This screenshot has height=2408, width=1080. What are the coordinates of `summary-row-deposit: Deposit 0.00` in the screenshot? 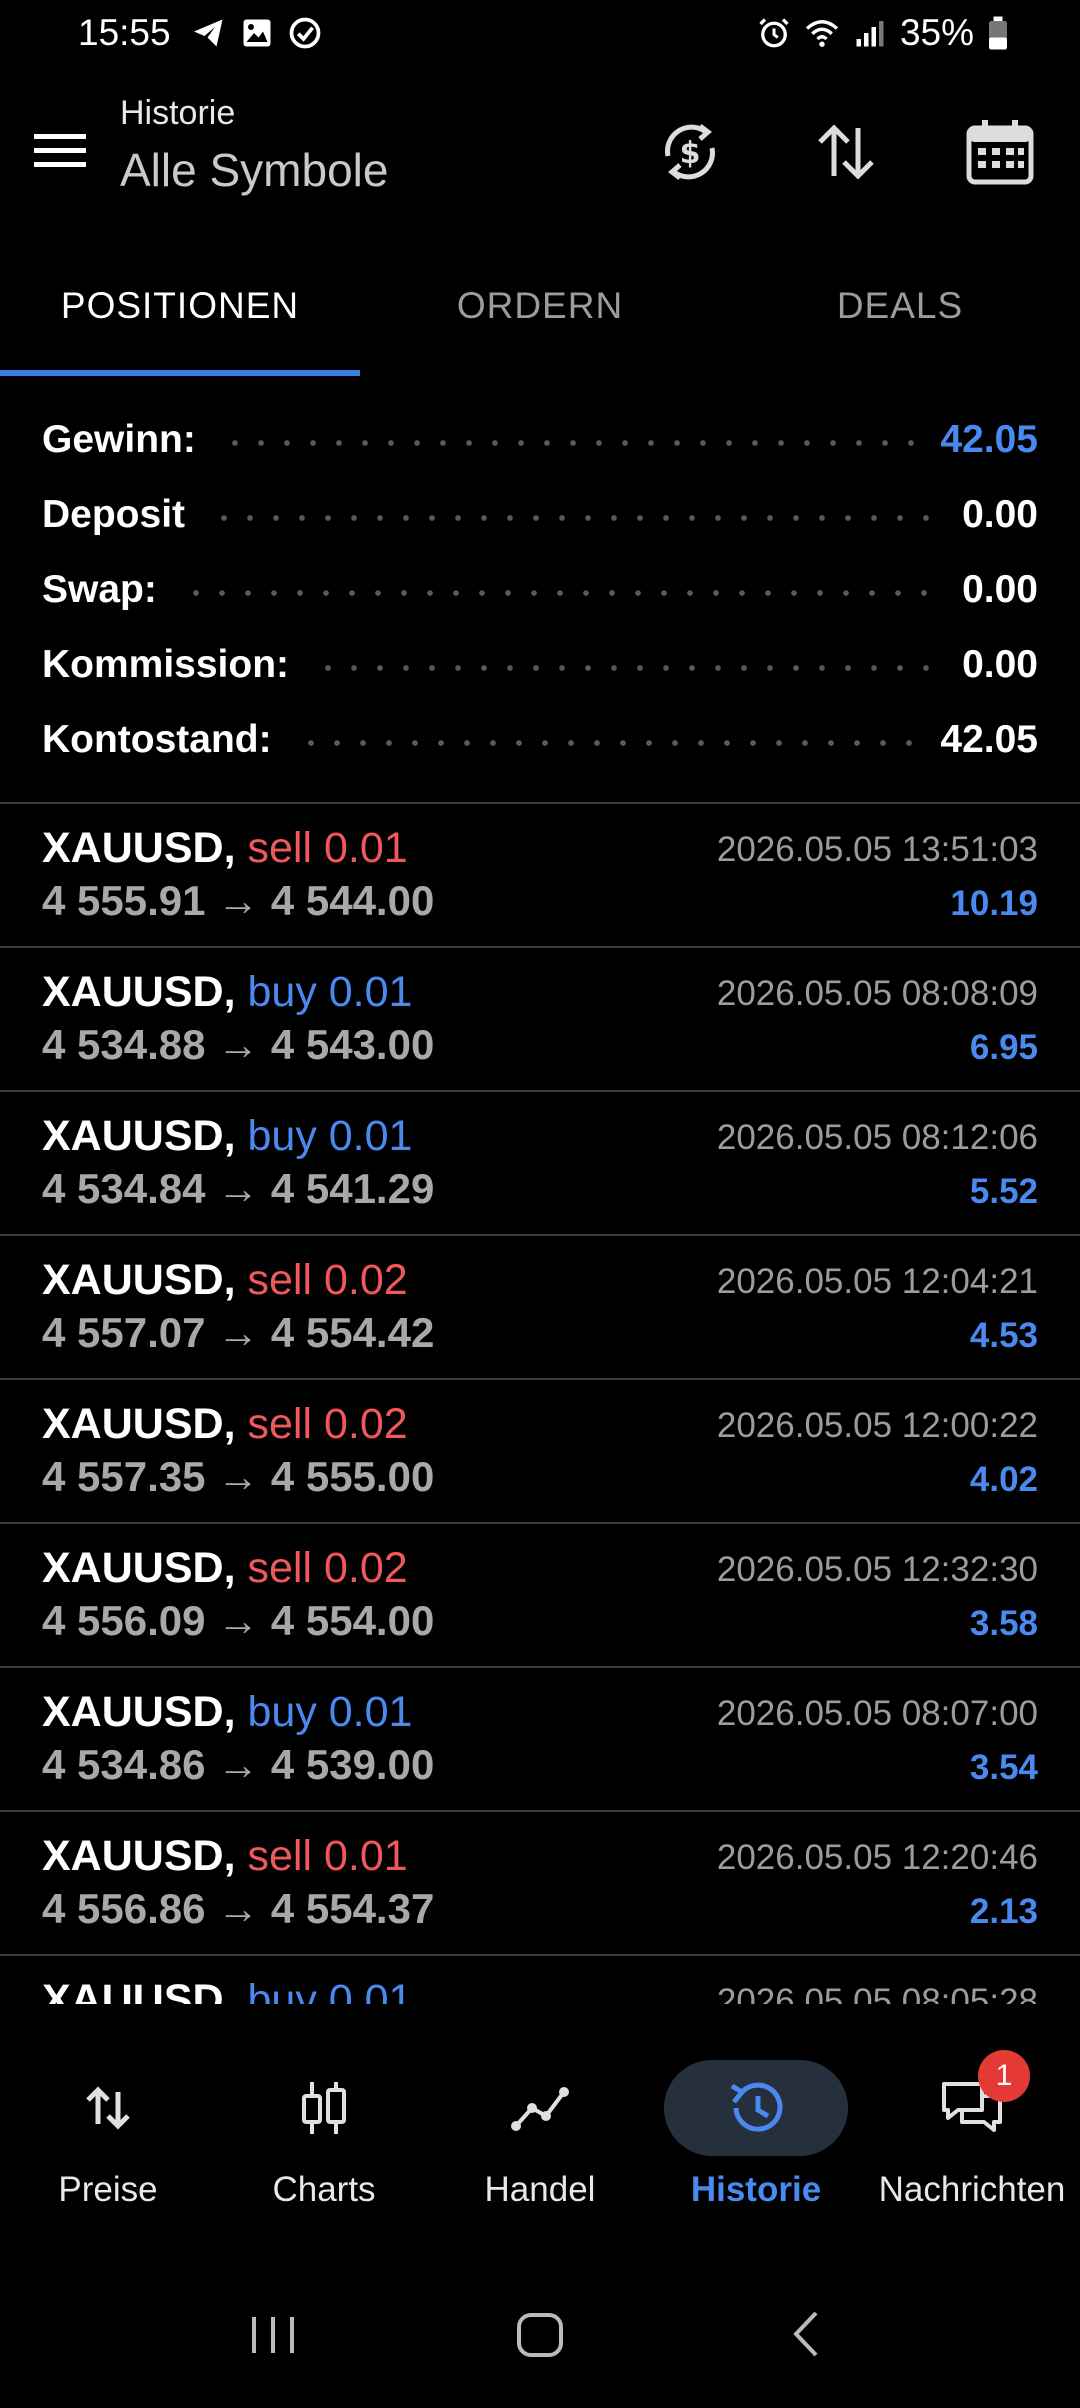 It's located at (540, 514).